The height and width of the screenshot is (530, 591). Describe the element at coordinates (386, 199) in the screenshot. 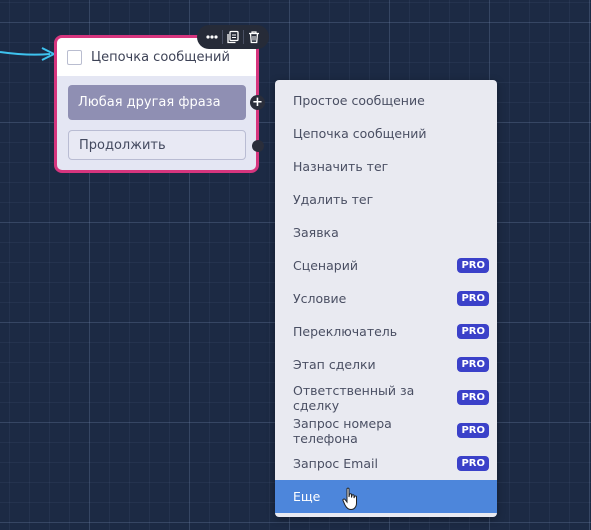

I see `menu-item-remove-tag: Удалить тег` at that location.